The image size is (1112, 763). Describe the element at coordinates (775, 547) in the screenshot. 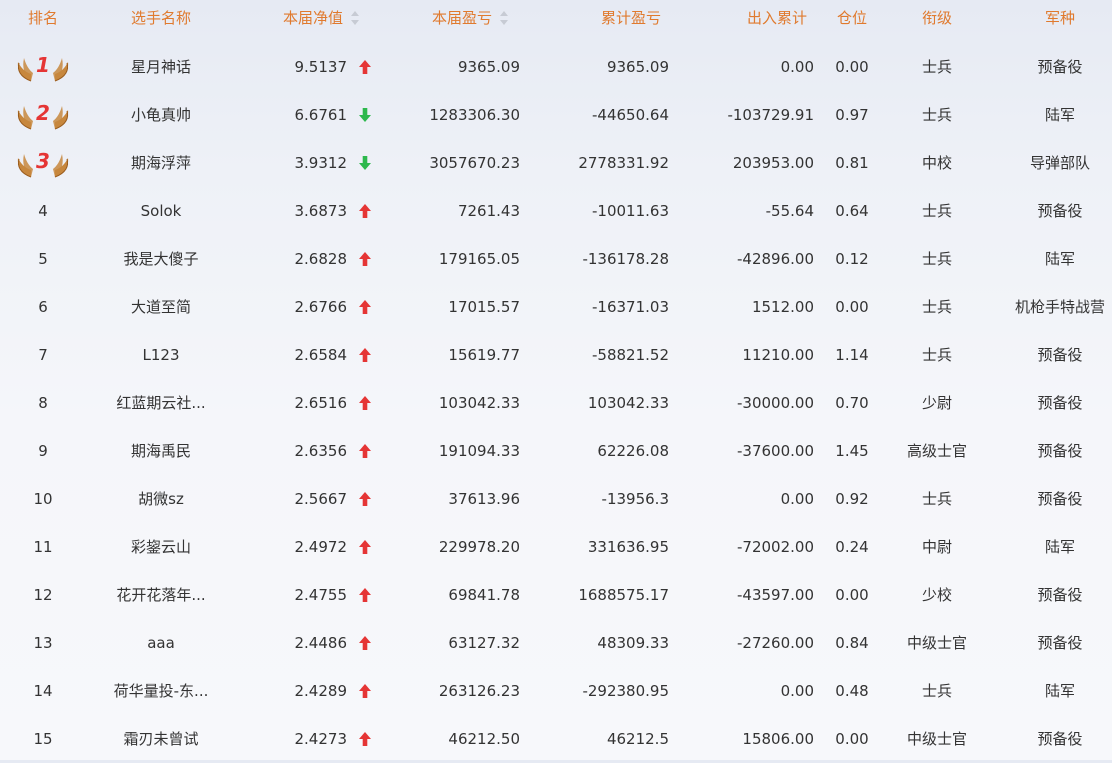

I see `inout-value: -72002.00` at that location.